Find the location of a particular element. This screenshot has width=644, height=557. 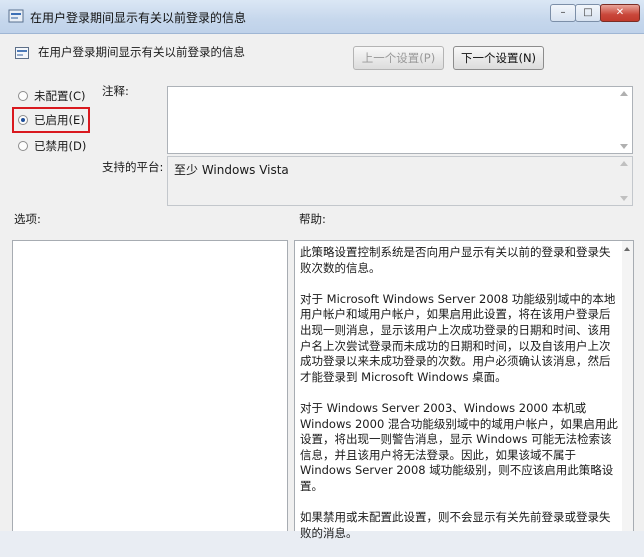

close-button: ✕ is located at coordinates (620, 13).